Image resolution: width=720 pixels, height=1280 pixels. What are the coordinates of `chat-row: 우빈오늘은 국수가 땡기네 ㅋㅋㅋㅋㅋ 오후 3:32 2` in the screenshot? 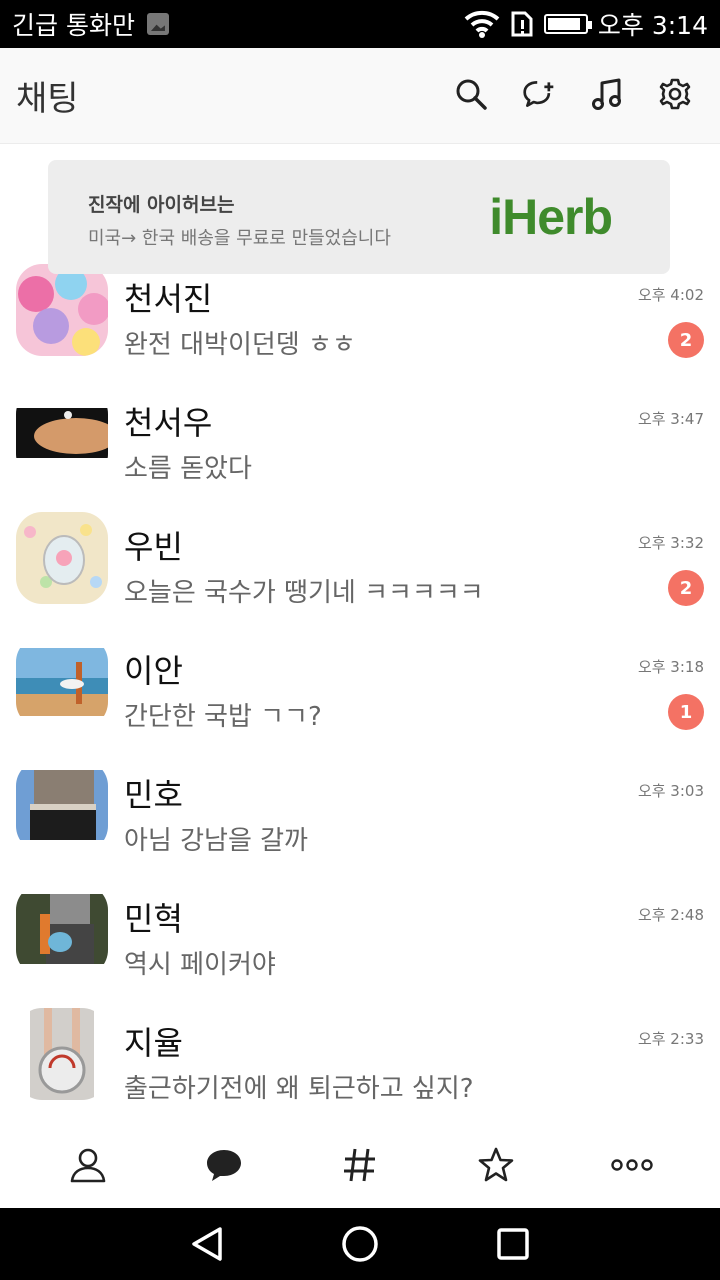 It's located at (360, 560).